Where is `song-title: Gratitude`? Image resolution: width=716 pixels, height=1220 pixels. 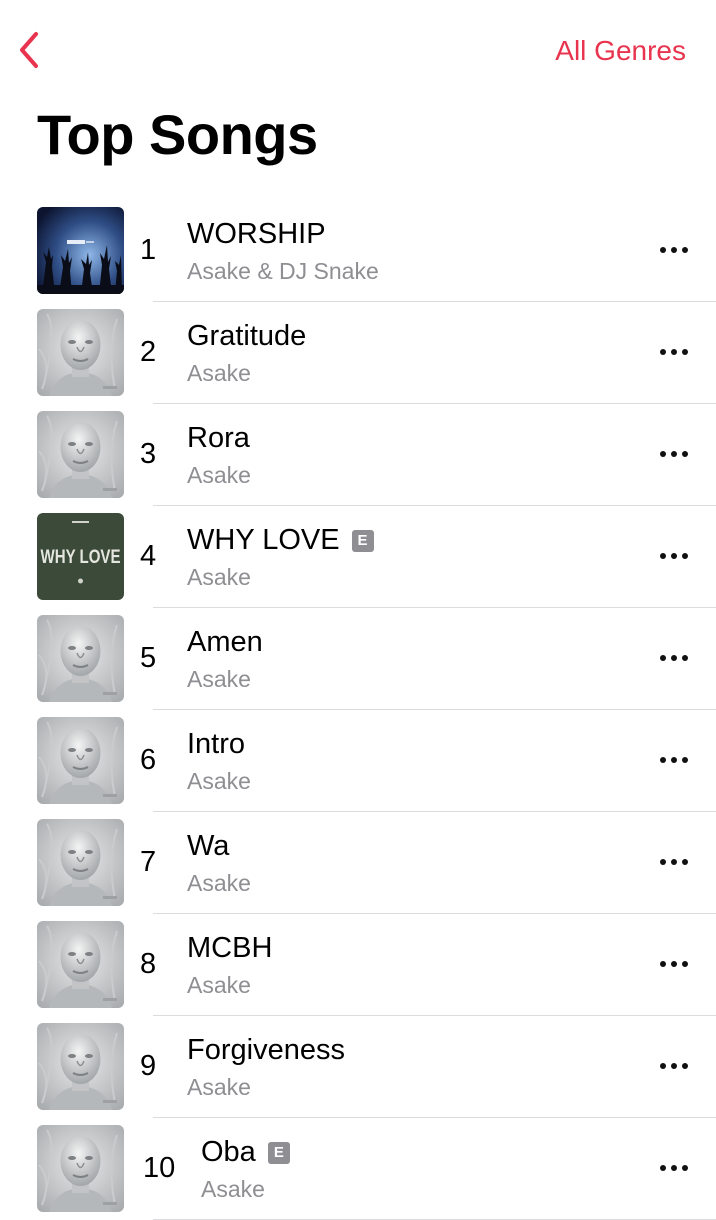 song-title: Gratitude is located at coordinates (246, 336).